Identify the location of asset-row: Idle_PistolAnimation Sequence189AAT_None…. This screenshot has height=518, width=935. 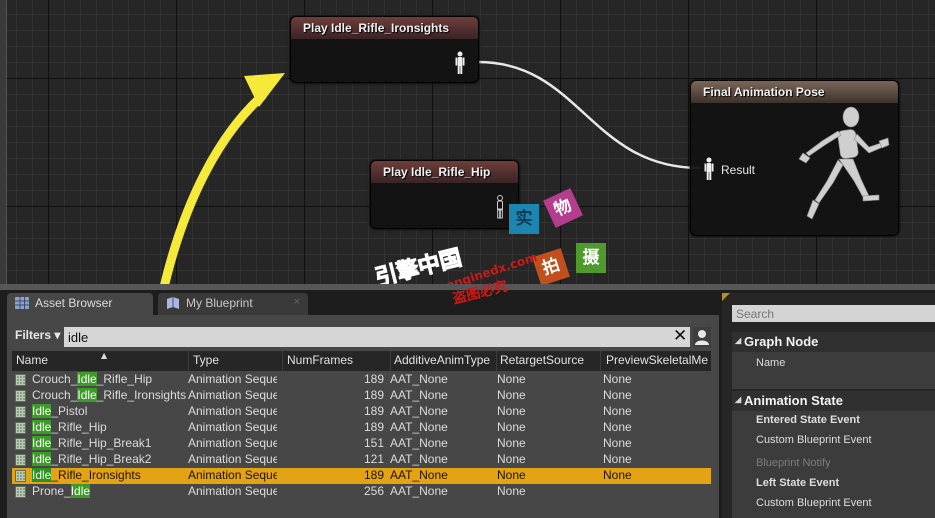
(361, 412).